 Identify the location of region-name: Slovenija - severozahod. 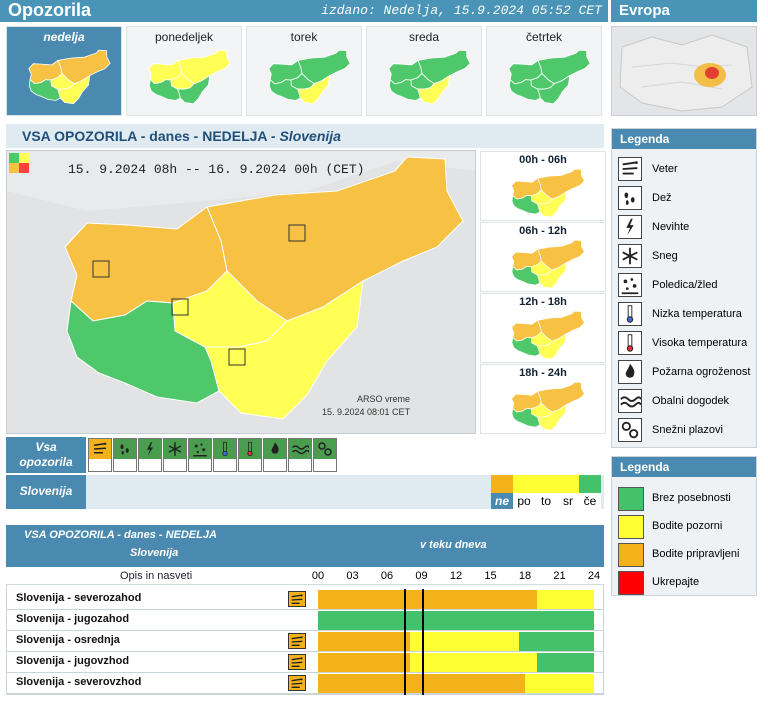
(79, 598).